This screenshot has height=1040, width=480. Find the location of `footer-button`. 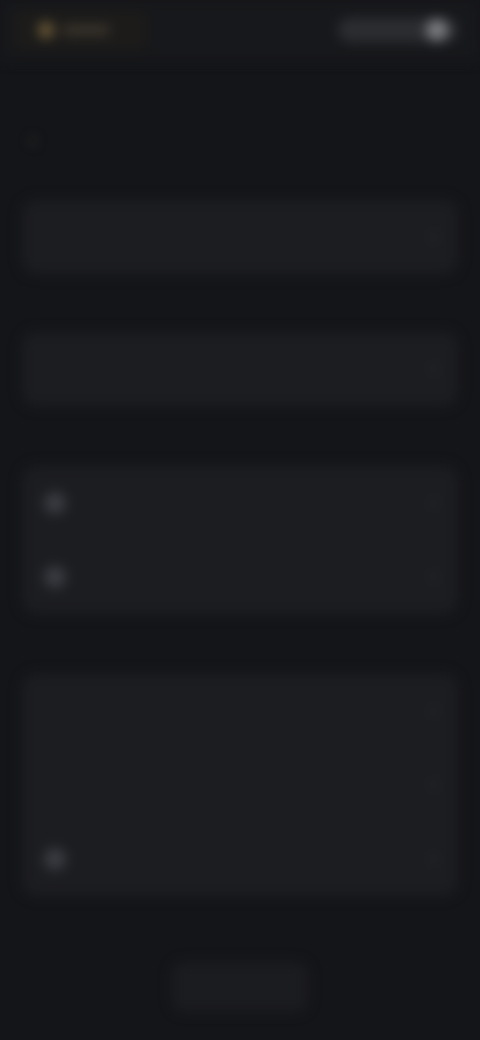

footer-button is located at coordinates (240, 987).